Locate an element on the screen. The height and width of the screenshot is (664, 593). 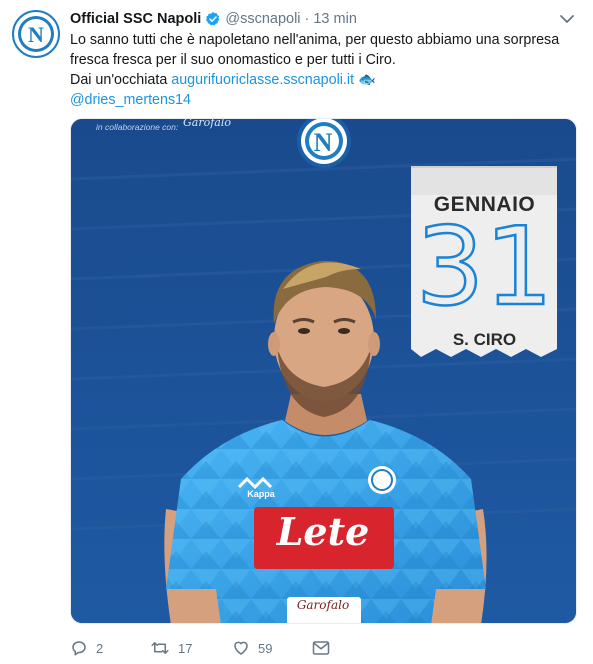
jersey-brand: Kappa is located at coordinates (261, 494).